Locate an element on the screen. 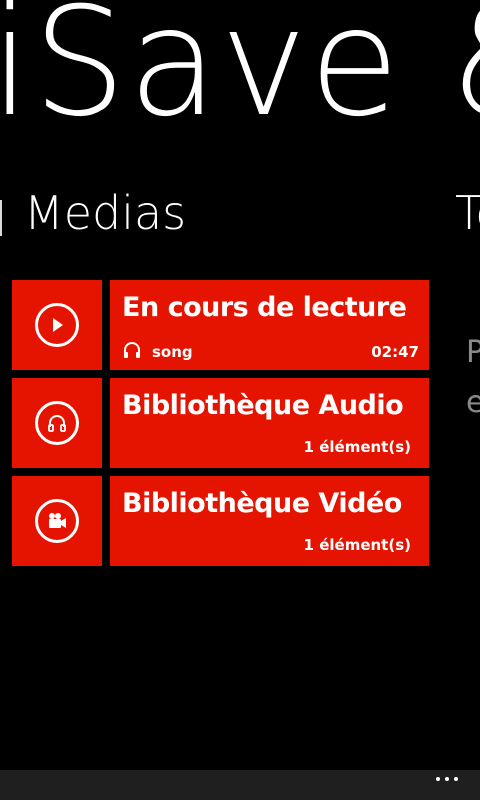 The height and width of the screenshot is (800, 480). more-icon is located at coordinates (447, 779).